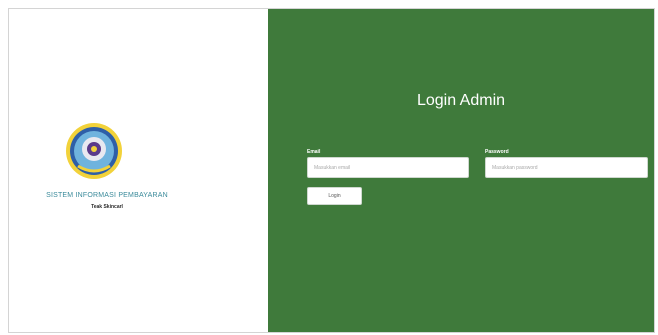 The height and width of the screenshot is (335, 658). Describe the element at coordinates (388, 167) in the screenshot. I see `email-input` at that location.